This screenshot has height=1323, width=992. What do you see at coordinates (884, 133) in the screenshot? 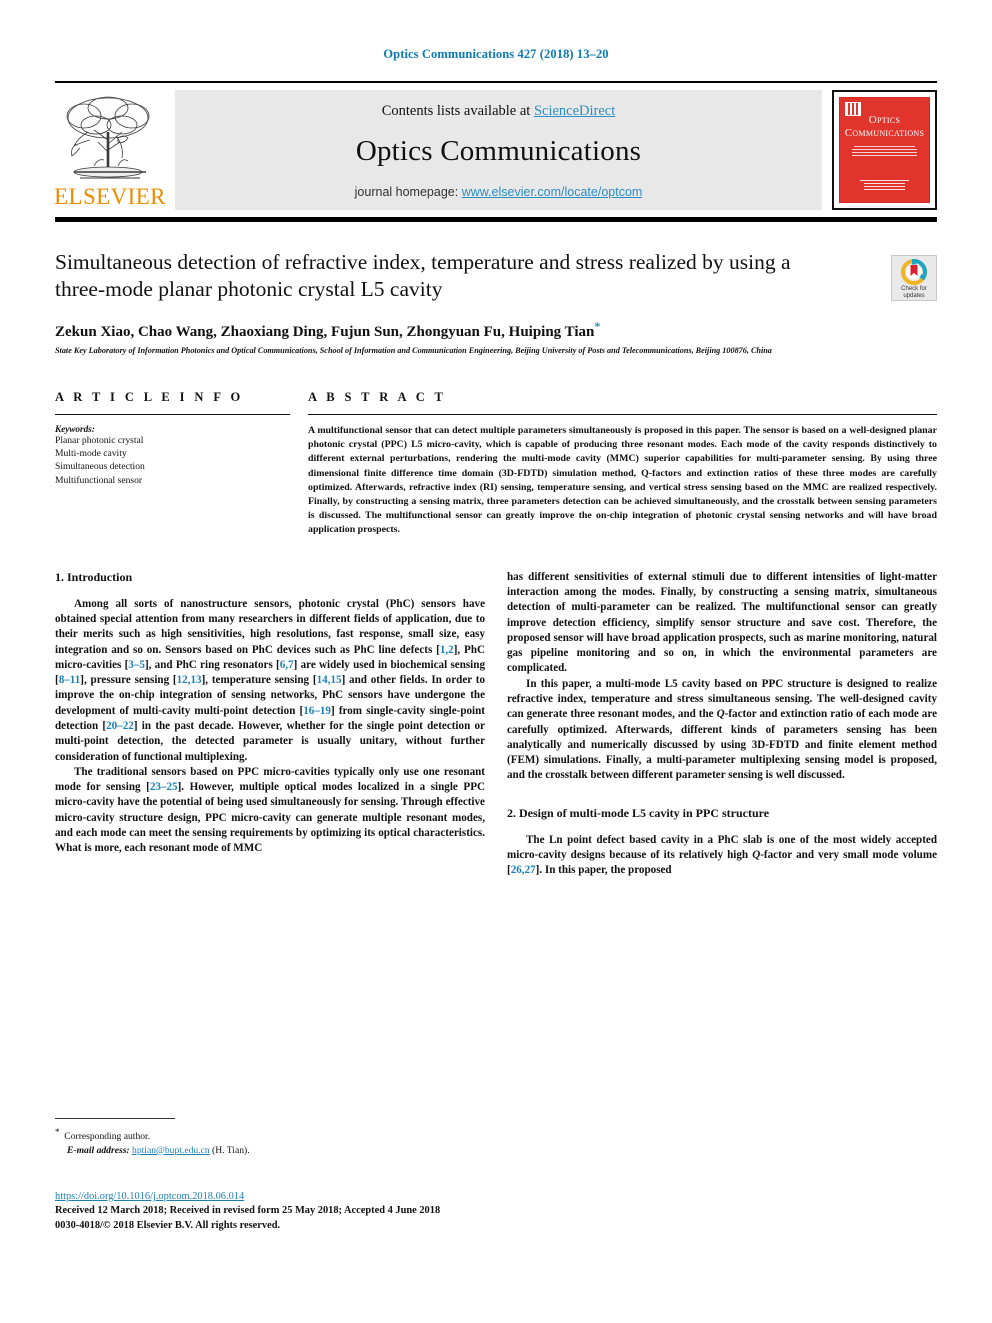
I see `cover-title-line2: Communications` at bounding box center [884, 133].